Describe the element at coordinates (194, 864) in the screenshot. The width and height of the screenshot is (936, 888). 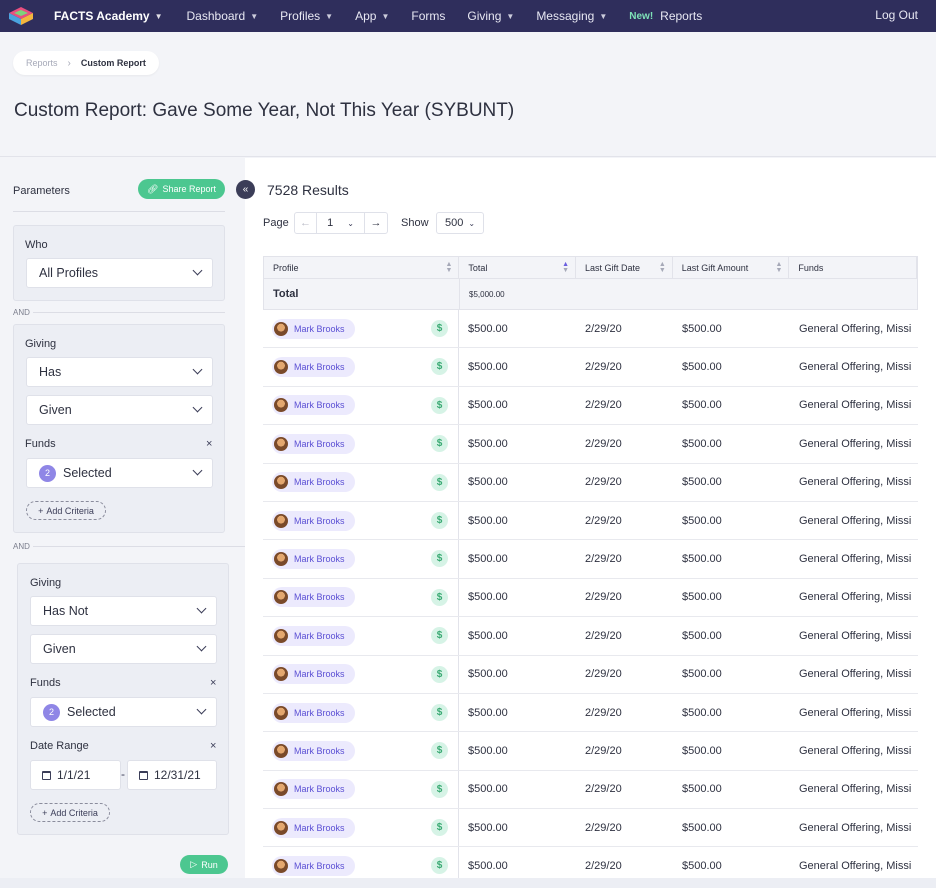
I see `play-icon: ▷` at that location.